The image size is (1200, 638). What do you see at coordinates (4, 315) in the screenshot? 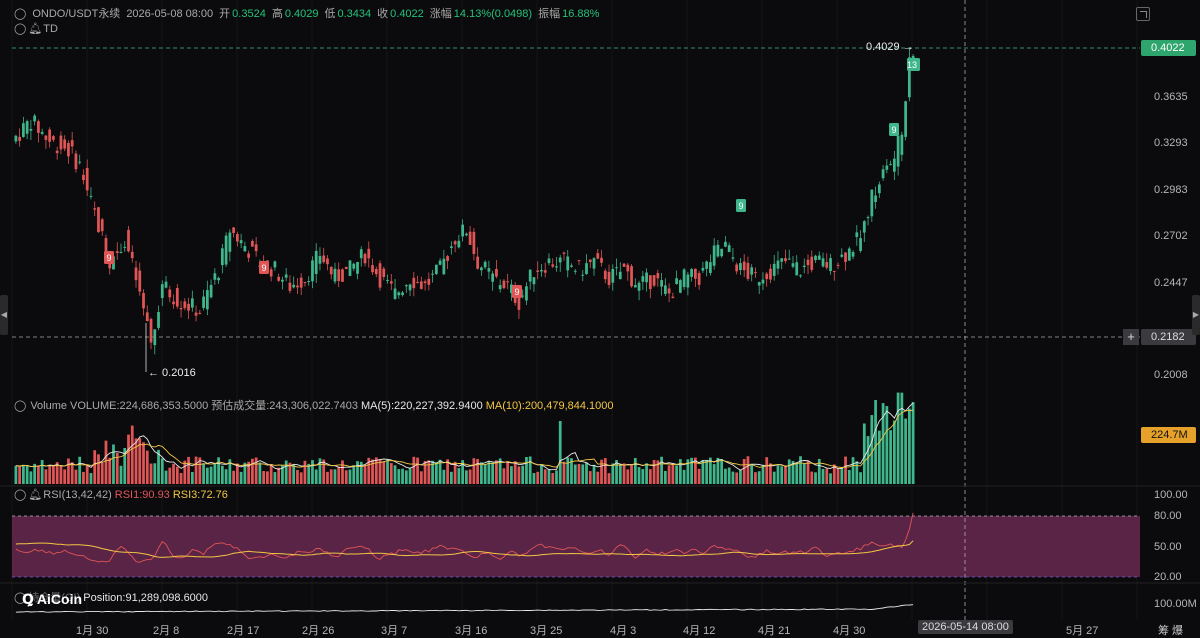
I see `chevron-left-icon: ◀` at bounding box center [4, 315].